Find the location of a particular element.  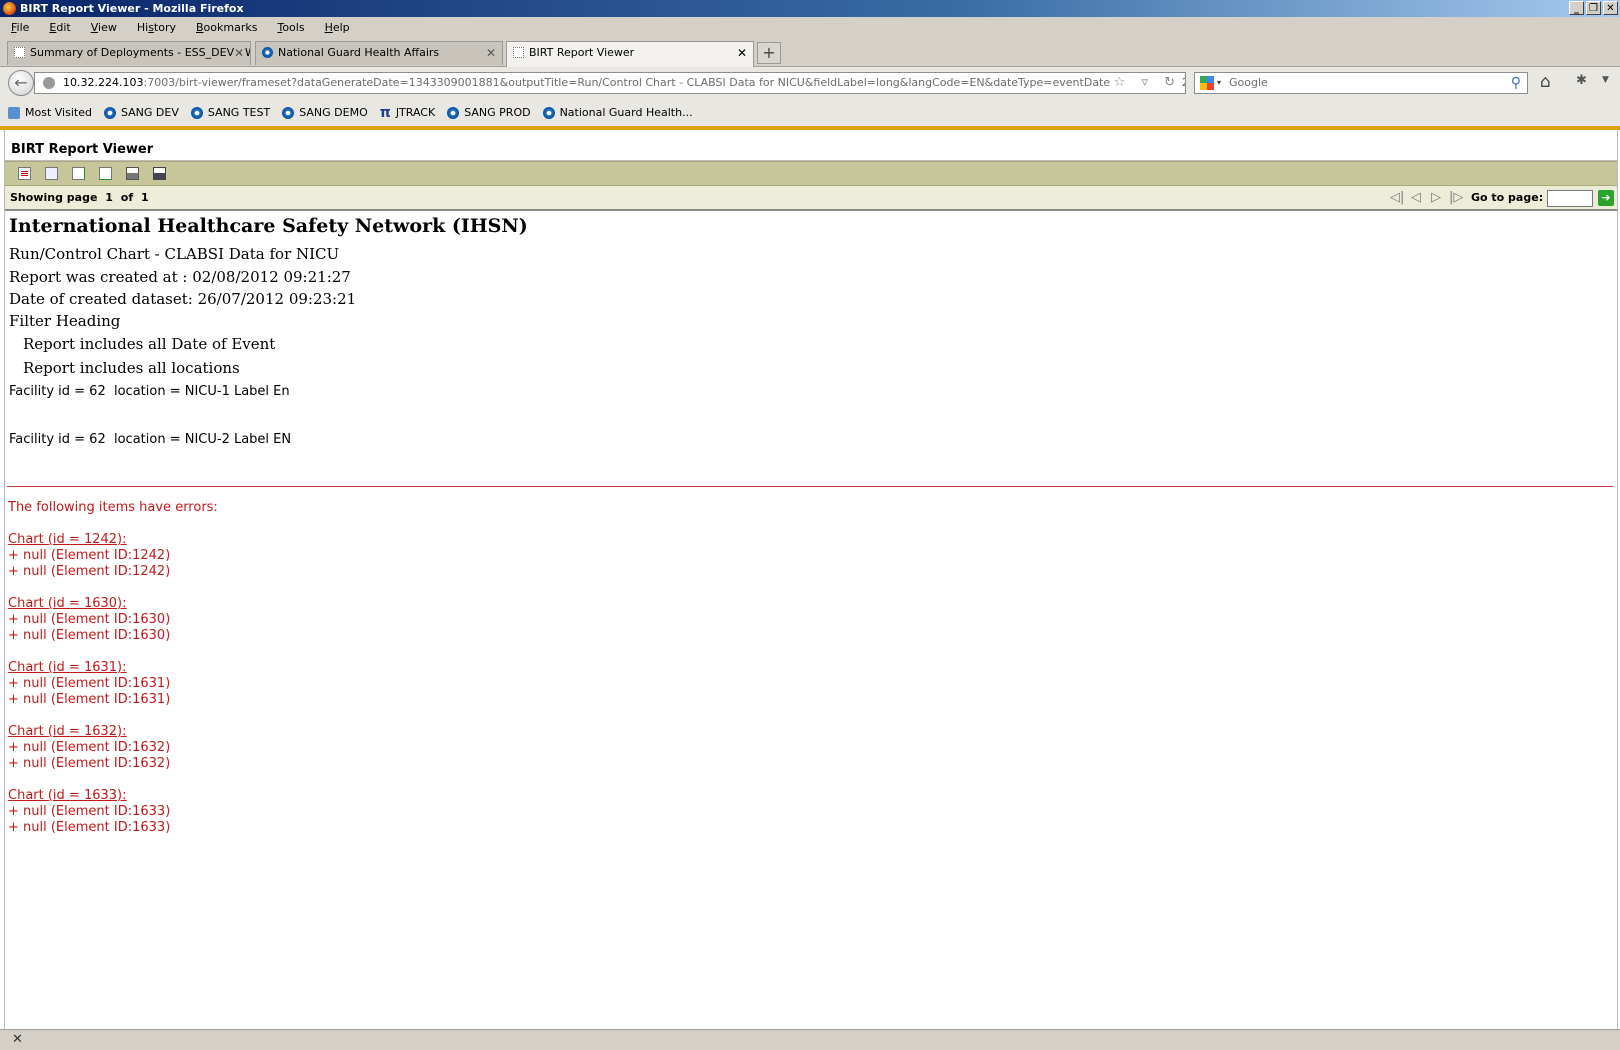

menu-history: History is located at coordinates (155, 27).